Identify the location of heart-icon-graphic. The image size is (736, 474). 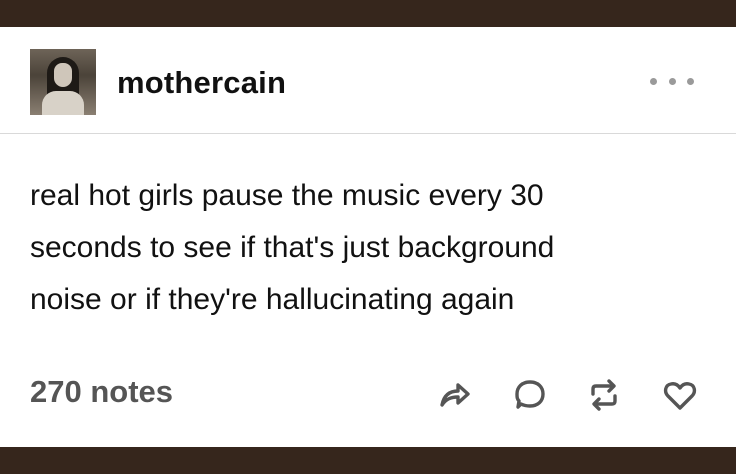
(680, 396).